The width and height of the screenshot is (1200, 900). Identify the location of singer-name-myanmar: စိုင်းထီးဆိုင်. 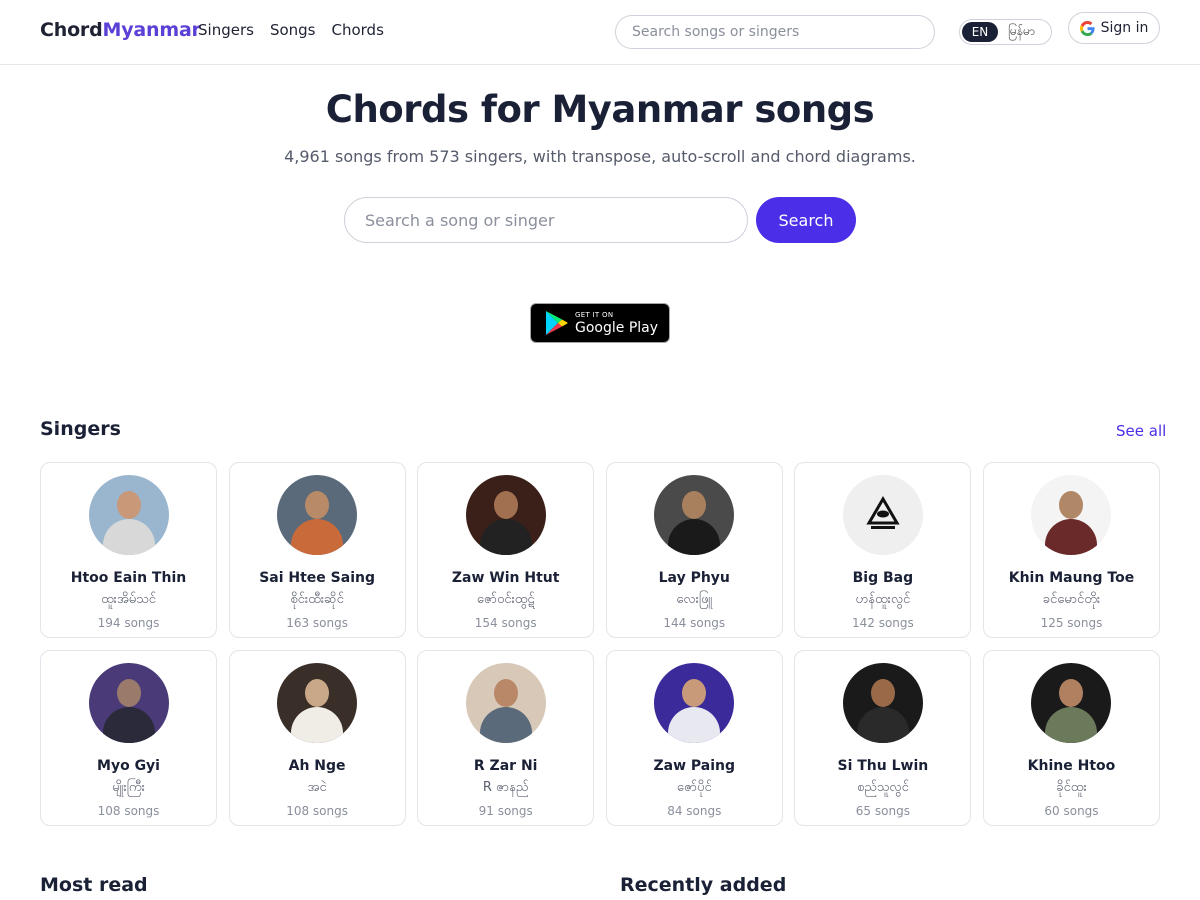
(317, 599).